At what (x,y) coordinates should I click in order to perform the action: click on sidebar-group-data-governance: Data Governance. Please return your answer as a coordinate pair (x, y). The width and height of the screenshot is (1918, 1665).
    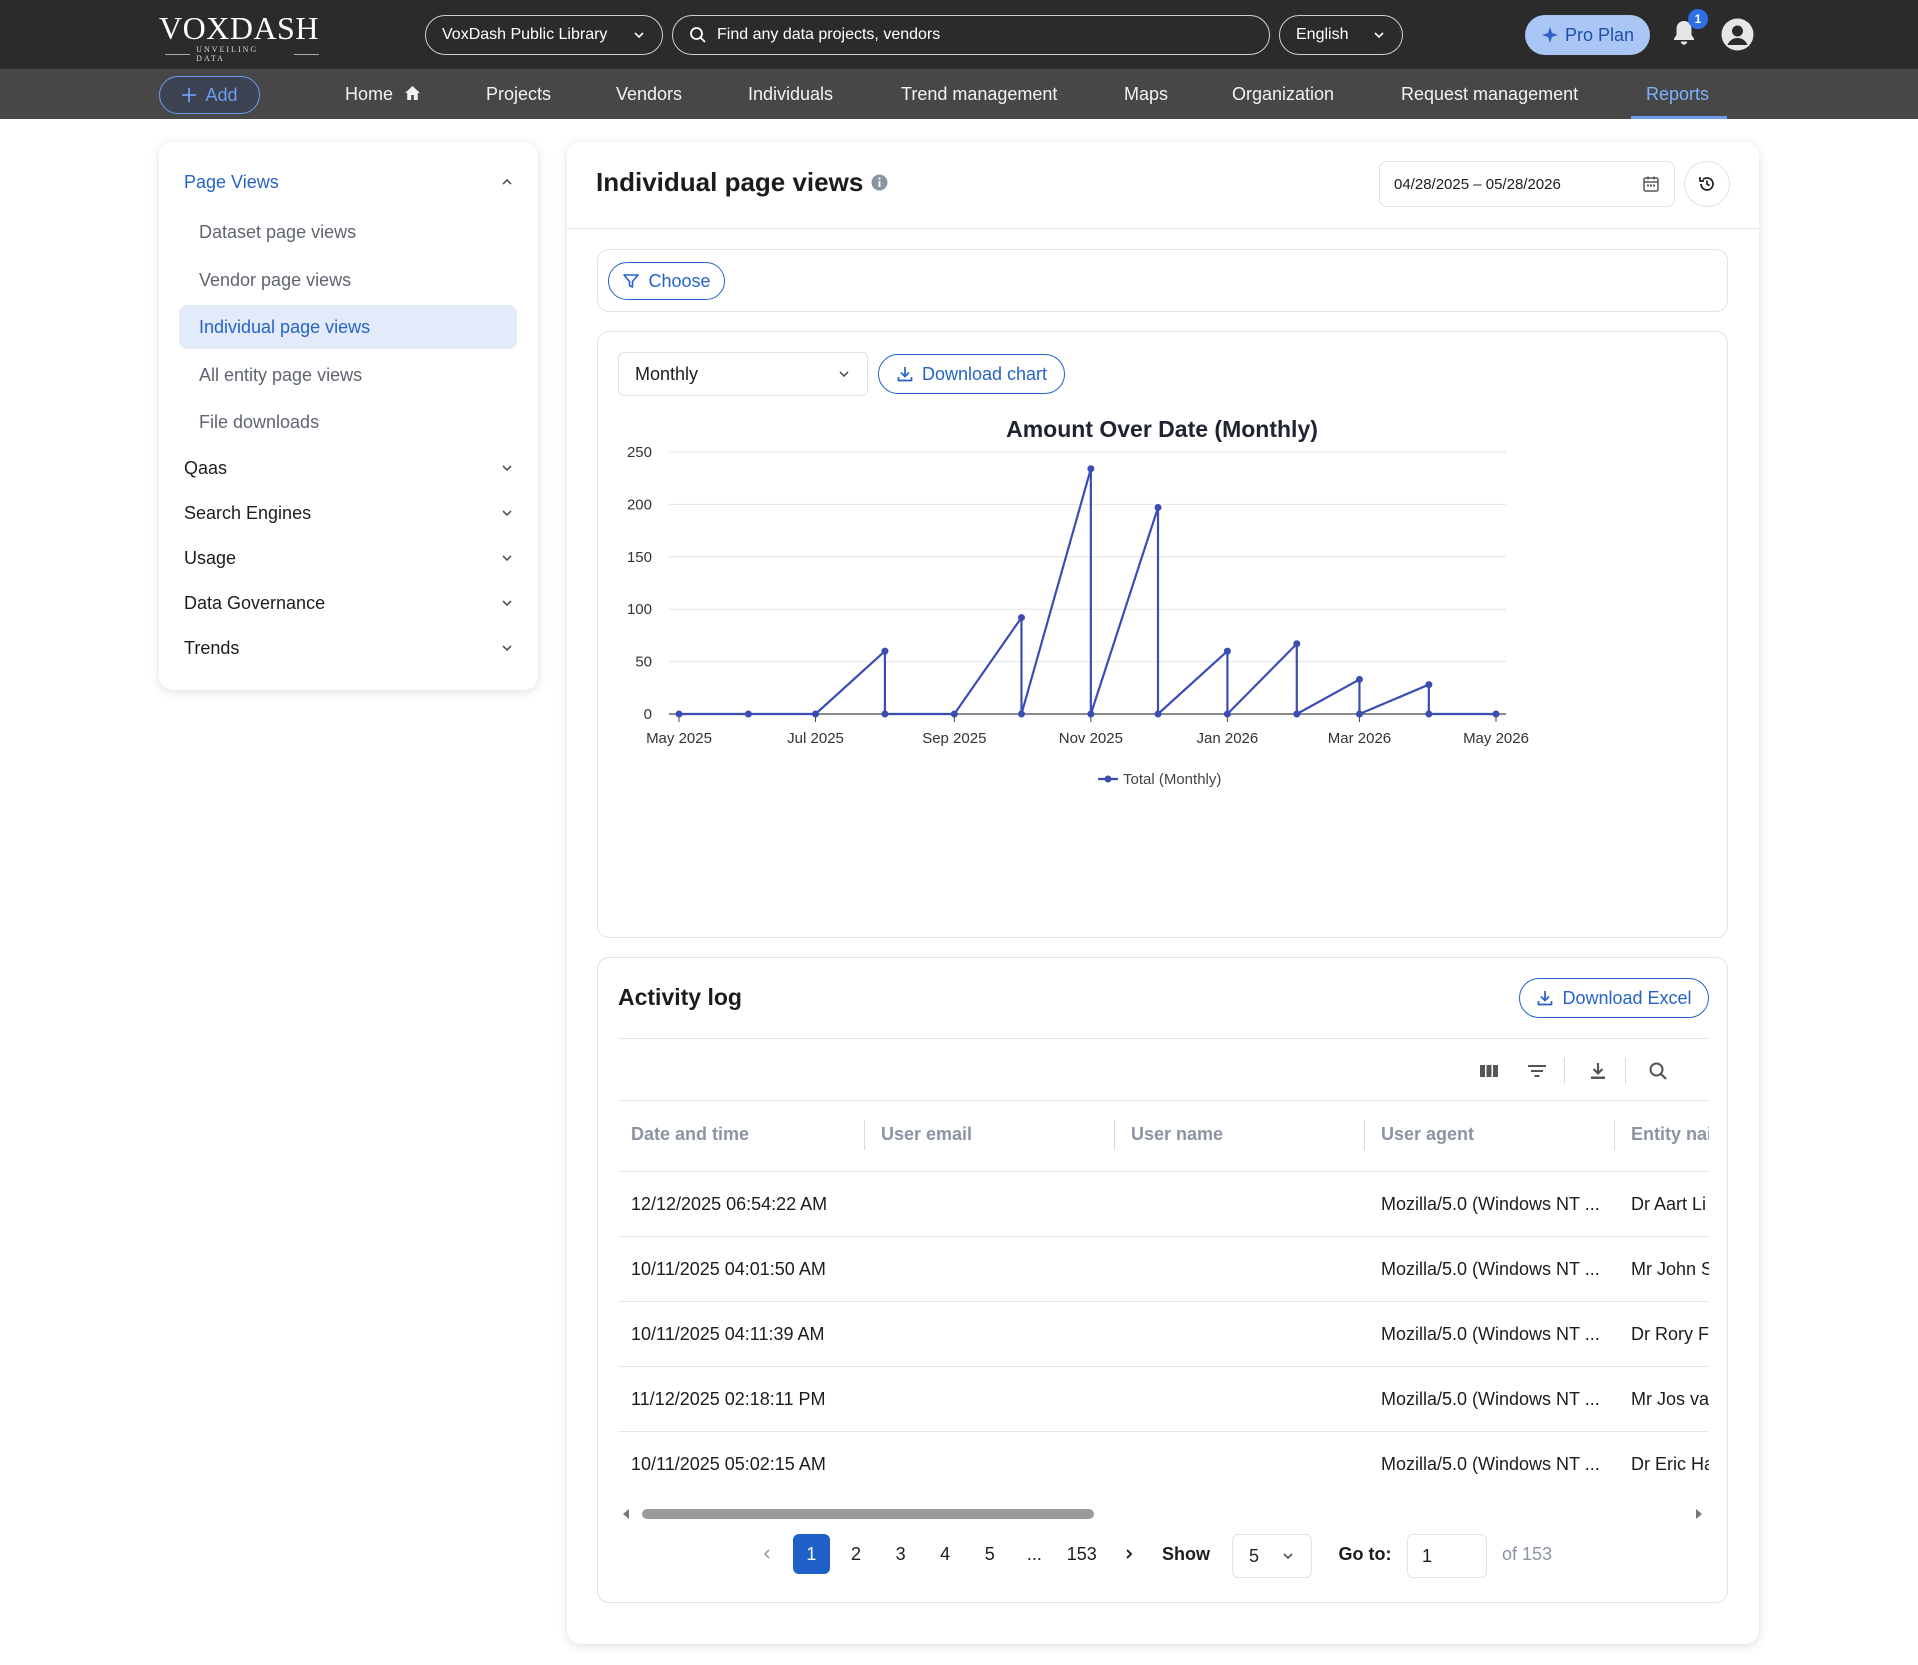
    Looking at the image, I should click on (349, 603).